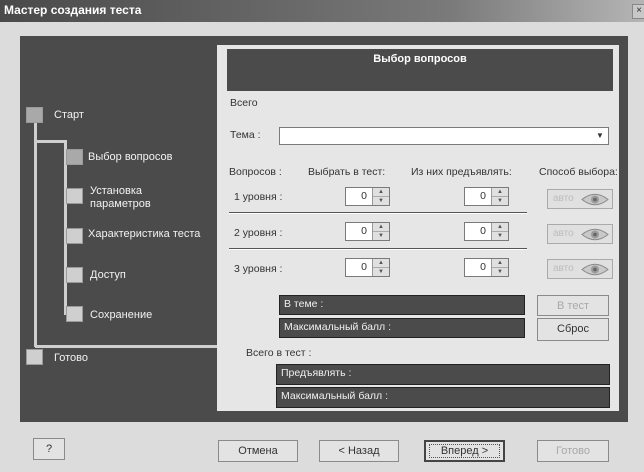 This screenshot has height=472, width=644. Describe the element at coordinates (255, 172) in the screenshot. I see `questions-column-label: Вопросов :` at that location.